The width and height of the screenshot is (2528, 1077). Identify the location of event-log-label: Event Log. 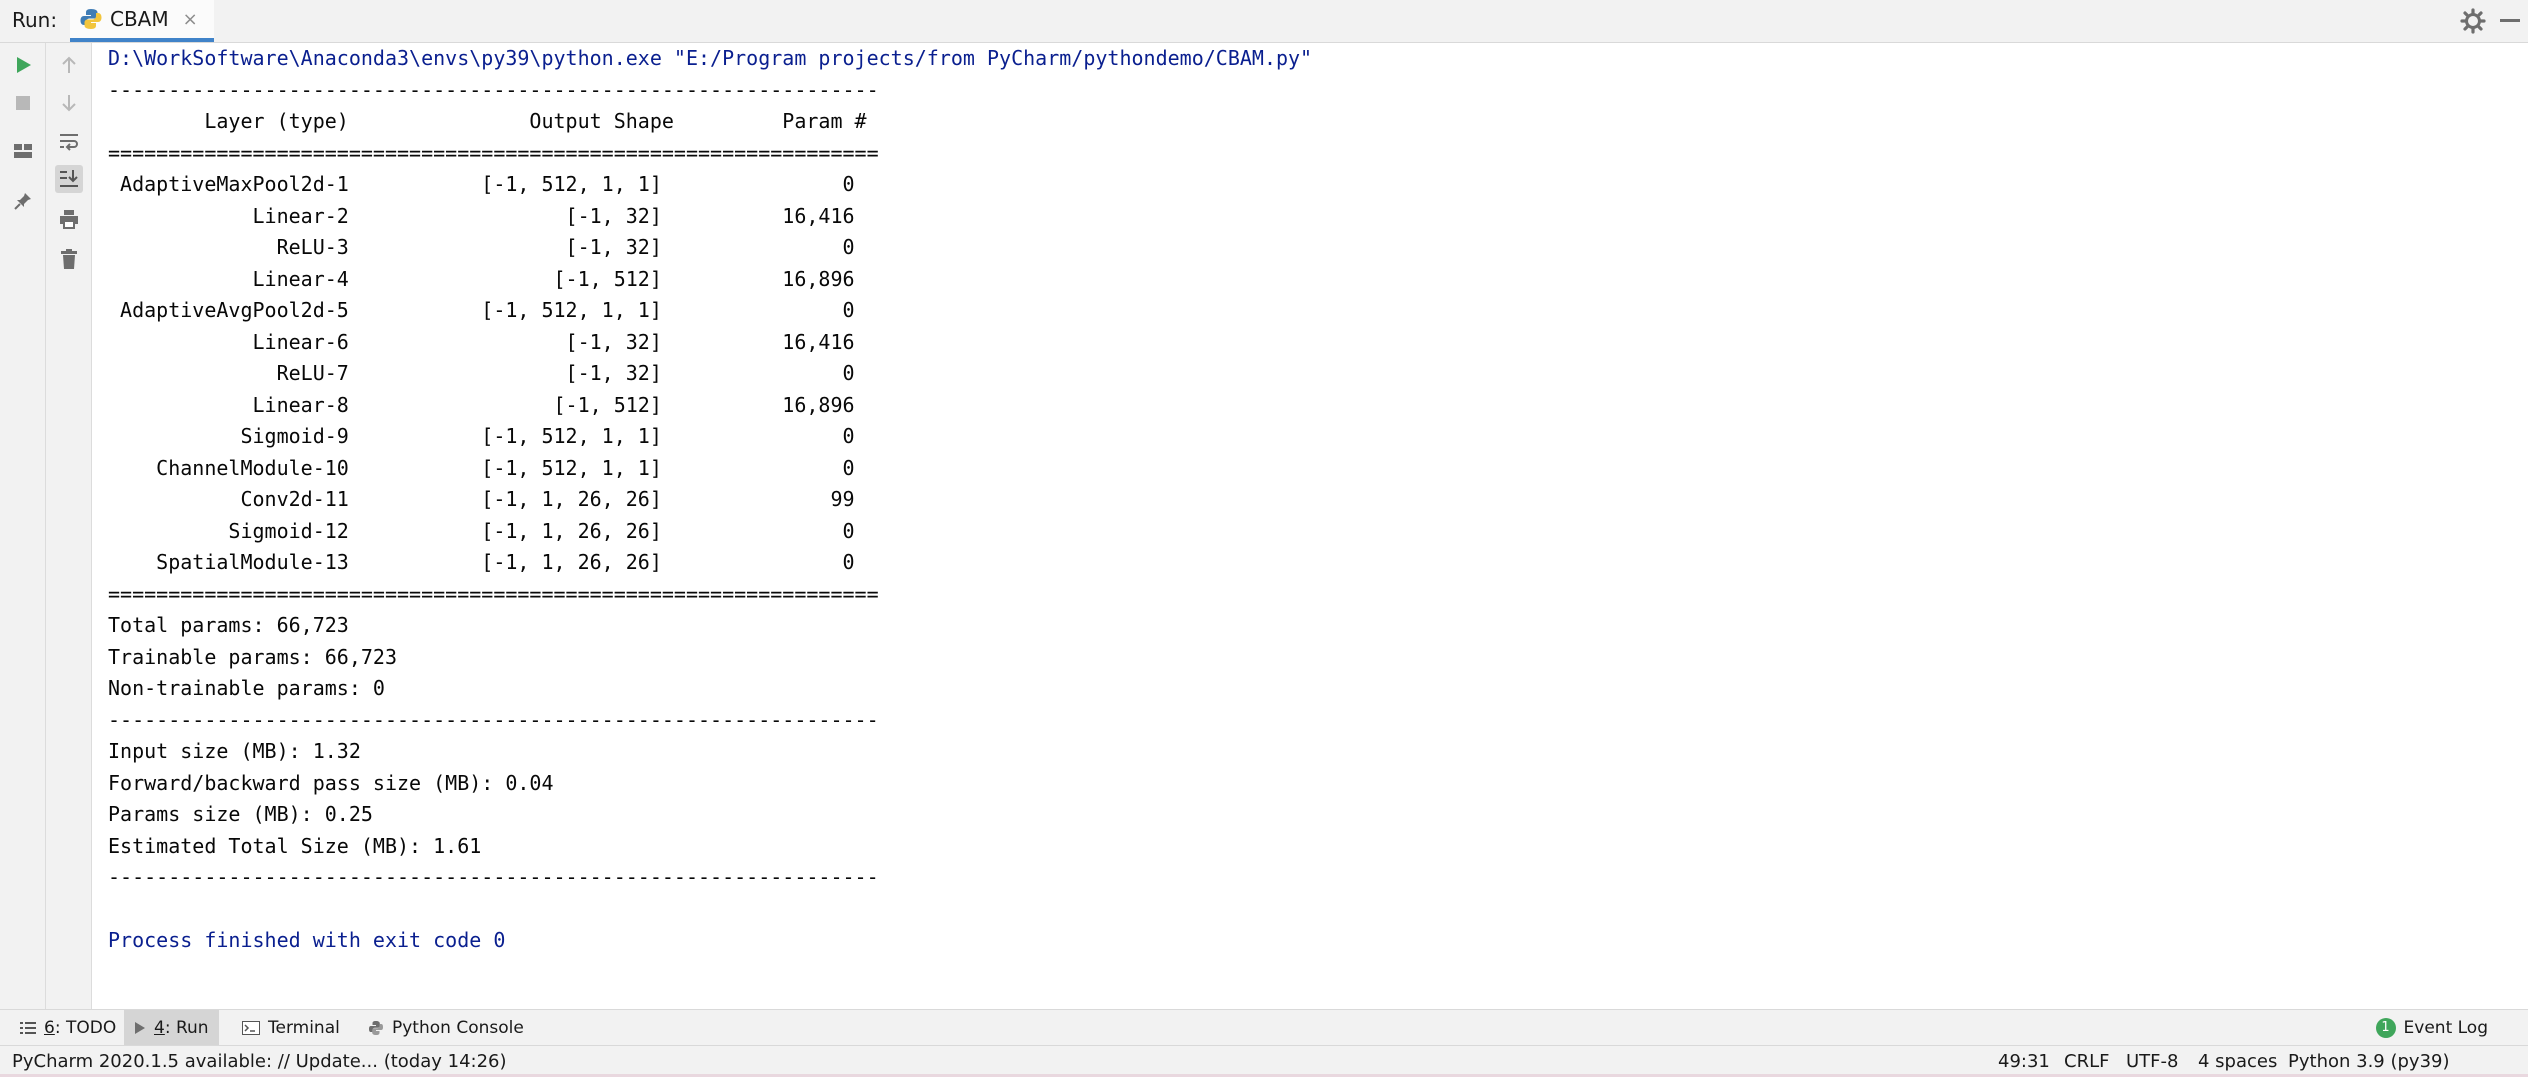
(2445, 1027).